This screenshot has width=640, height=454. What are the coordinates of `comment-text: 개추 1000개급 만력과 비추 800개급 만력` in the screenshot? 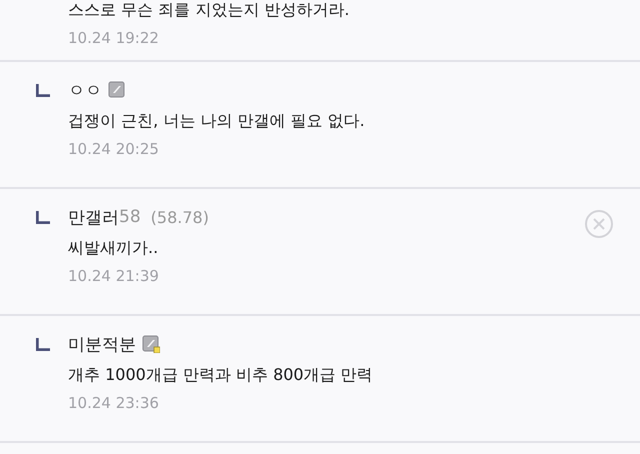 It's located at (221, 375).